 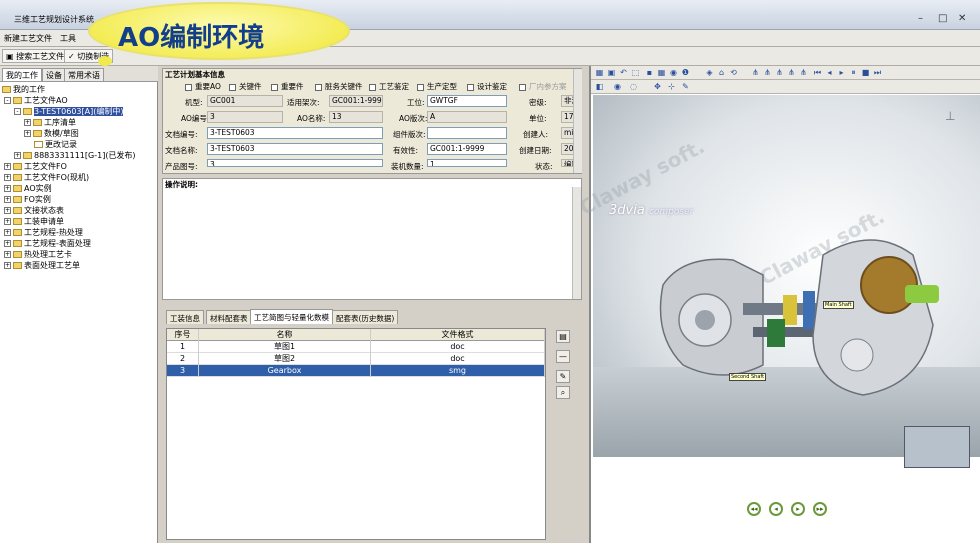 I want to click on checkbox-process-appraisal: 工艺鉴定, so click(x=389, y=86).